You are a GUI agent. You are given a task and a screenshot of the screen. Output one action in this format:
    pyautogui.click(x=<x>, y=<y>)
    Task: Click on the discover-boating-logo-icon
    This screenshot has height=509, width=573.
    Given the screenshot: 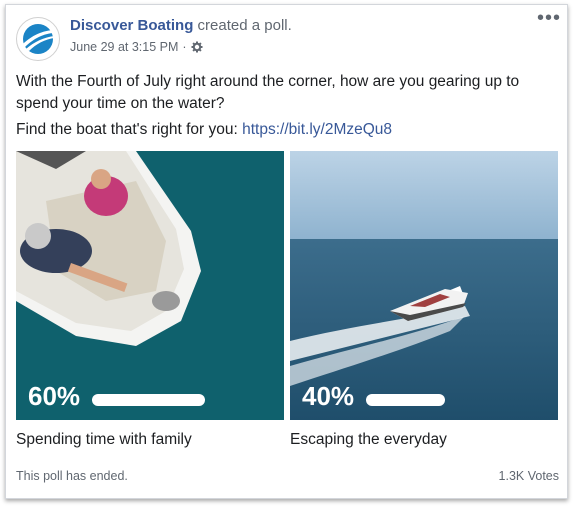 What is the action you would take?
    pyautogui.click(x=39, y=39)
    